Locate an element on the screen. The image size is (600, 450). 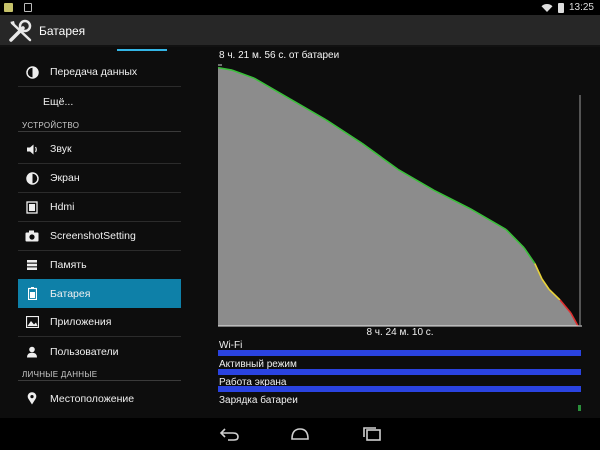
status-bar: 13:25 is located at coordinates (300, 7).